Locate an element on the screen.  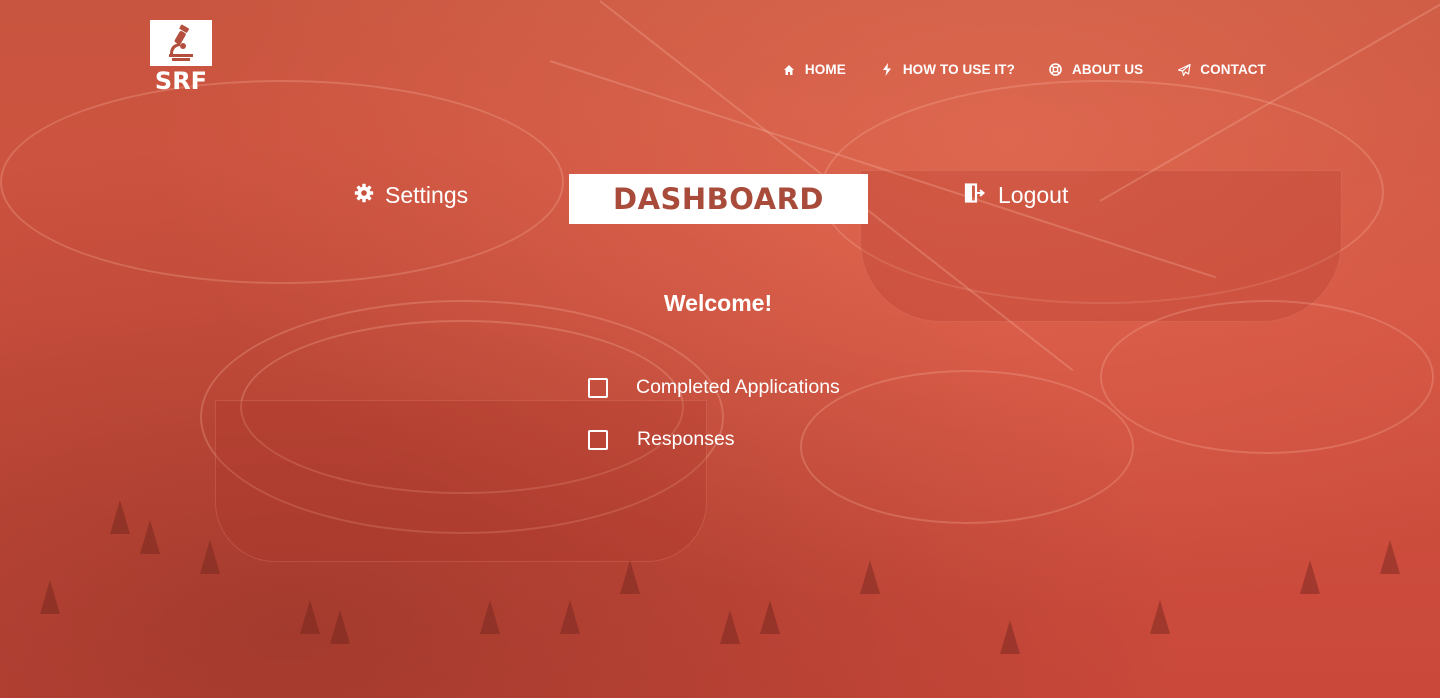
exit-icon is located at coordinates (975, 195).